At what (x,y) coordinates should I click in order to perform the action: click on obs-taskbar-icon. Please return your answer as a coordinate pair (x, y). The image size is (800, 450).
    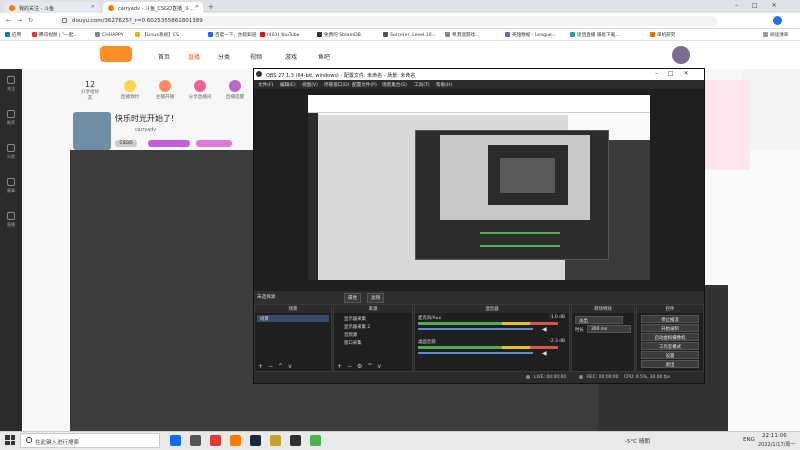
    Looking at the image, I should click on (295, 440).